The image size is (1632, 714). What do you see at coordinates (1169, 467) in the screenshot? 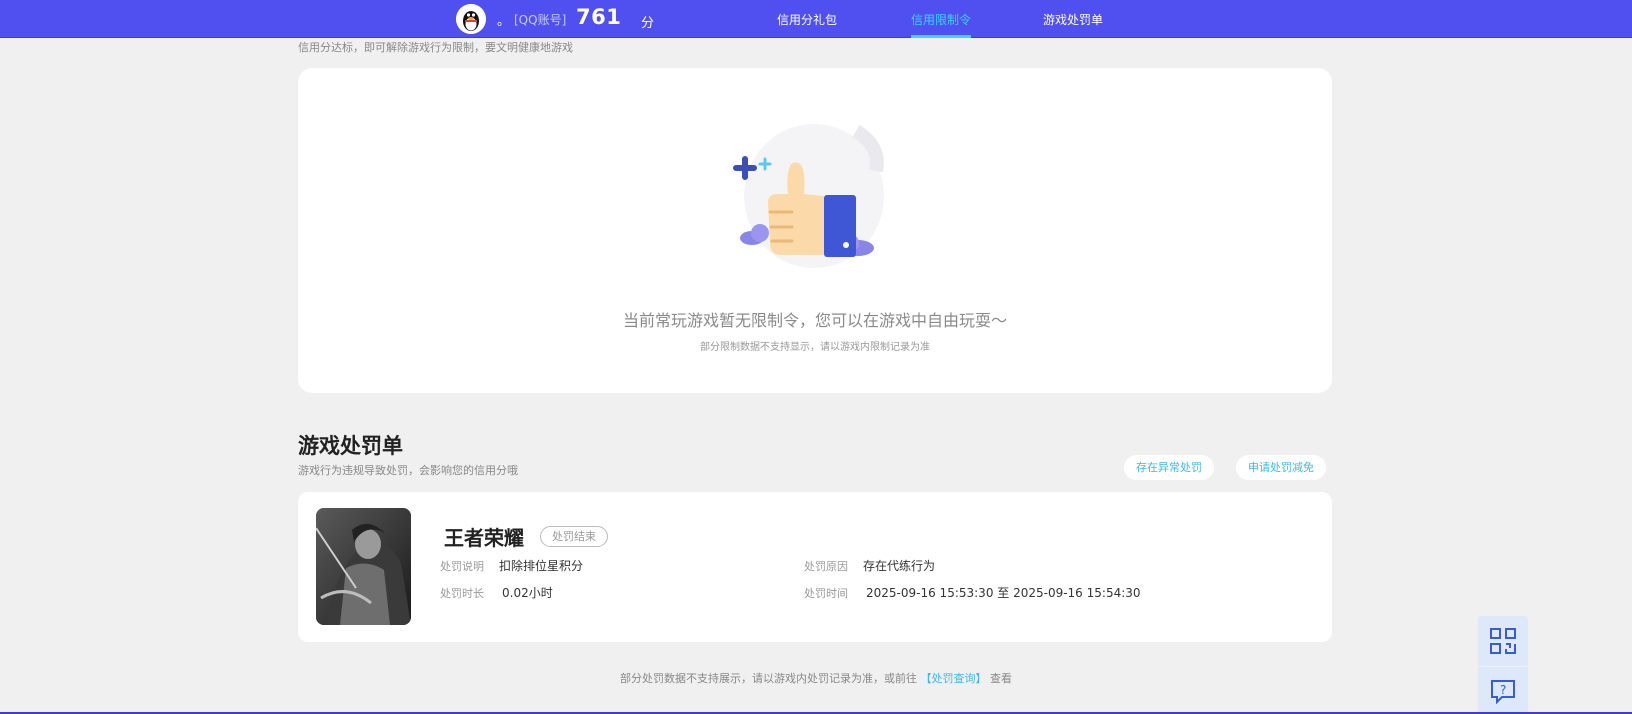
I see `abnormal-penalty-button: 存在异常处罚` at bounding box center [1169, 467].